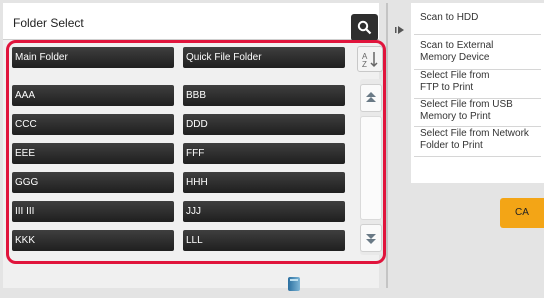 The image size is (544, 298). Describe the element at coordinates (480, 111) in the screenshot. I see `menu-item-usb-print: Select File from USB Memory to Print` at that location.